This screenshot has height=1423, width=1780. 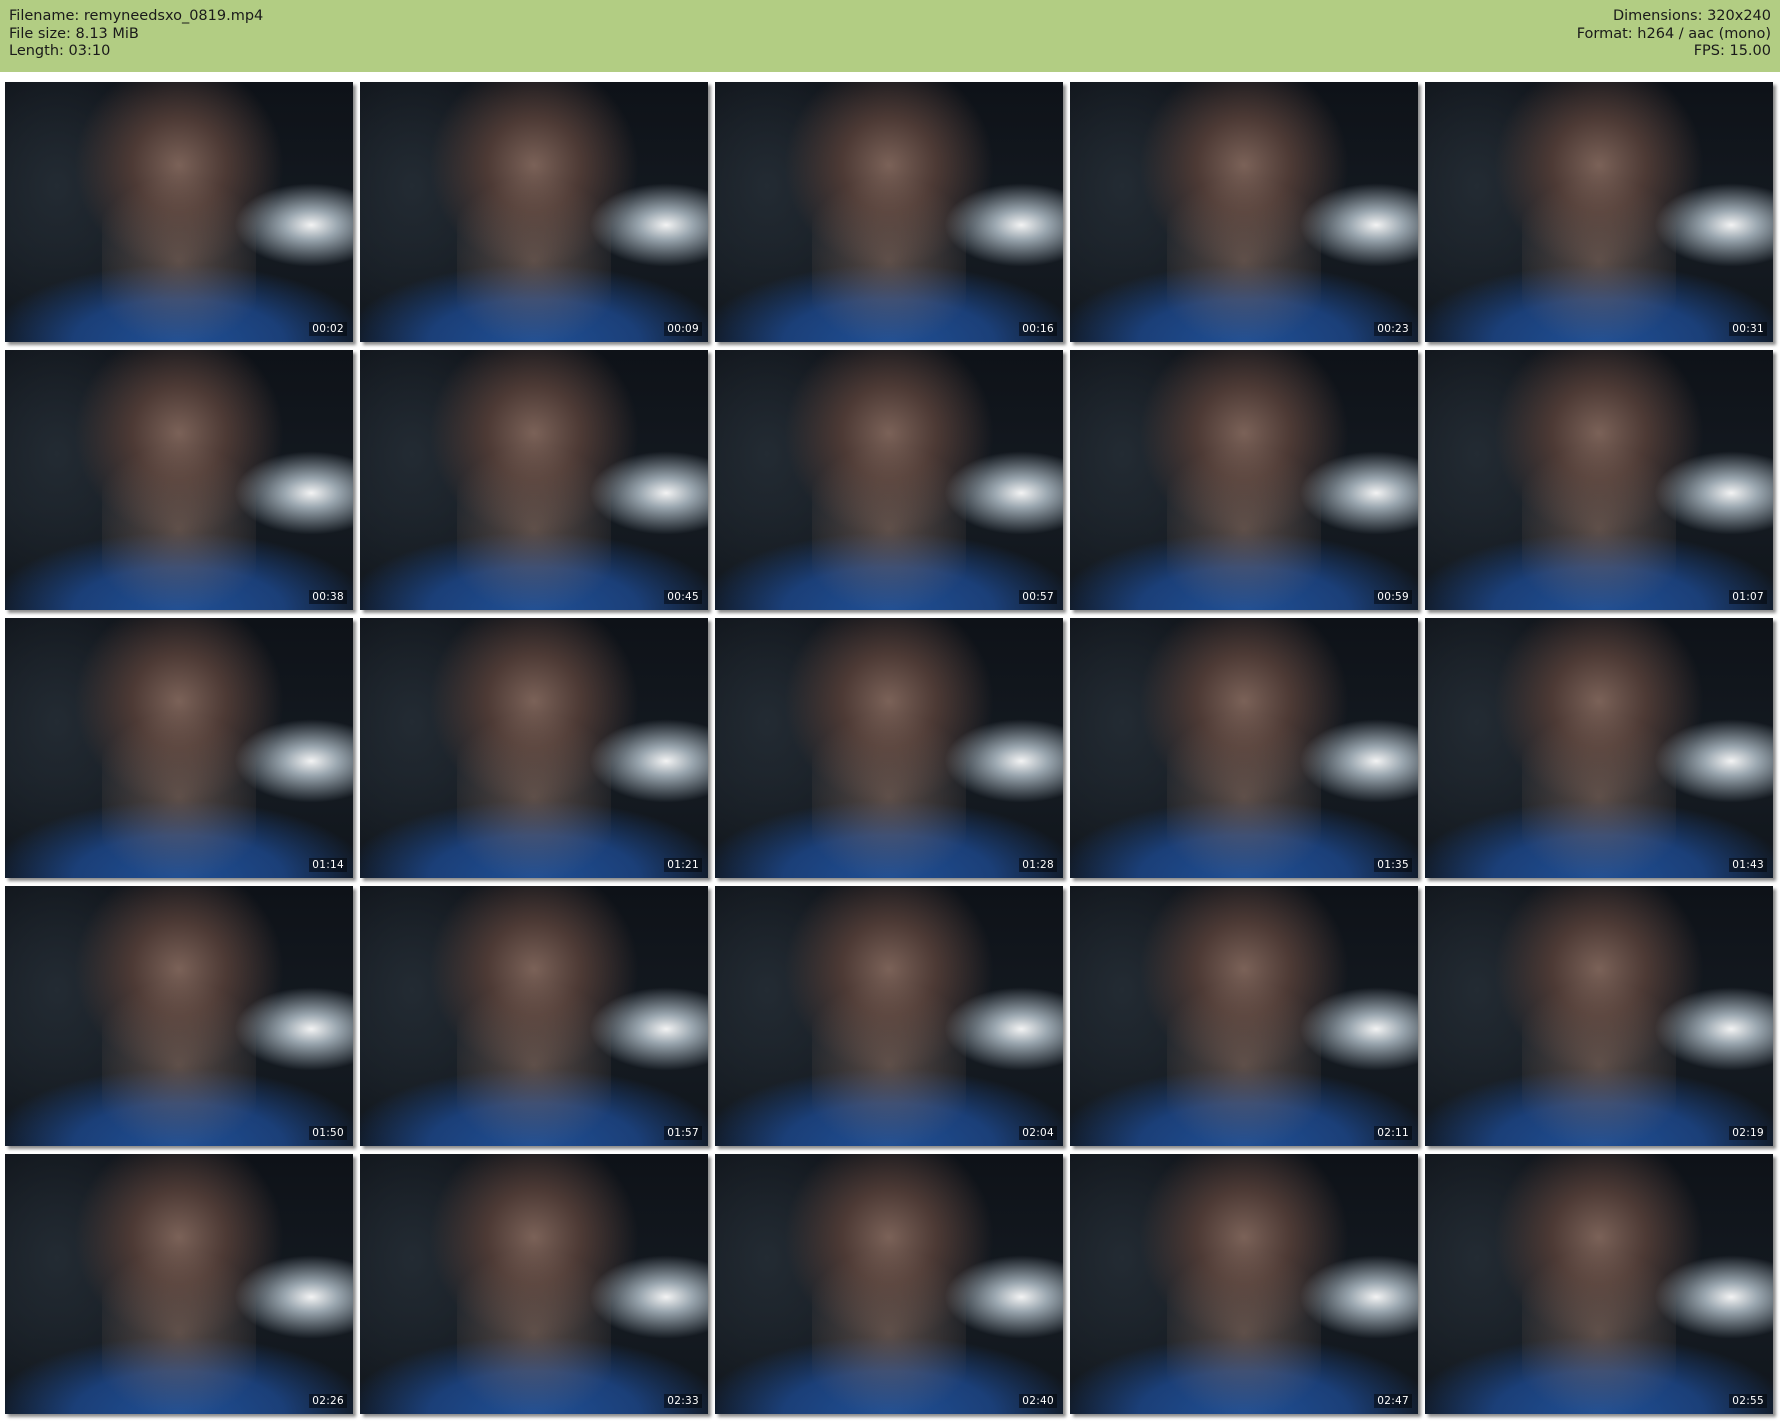 I want to click on video-thumbnail: 02:26, so click(x=179, y=1284).